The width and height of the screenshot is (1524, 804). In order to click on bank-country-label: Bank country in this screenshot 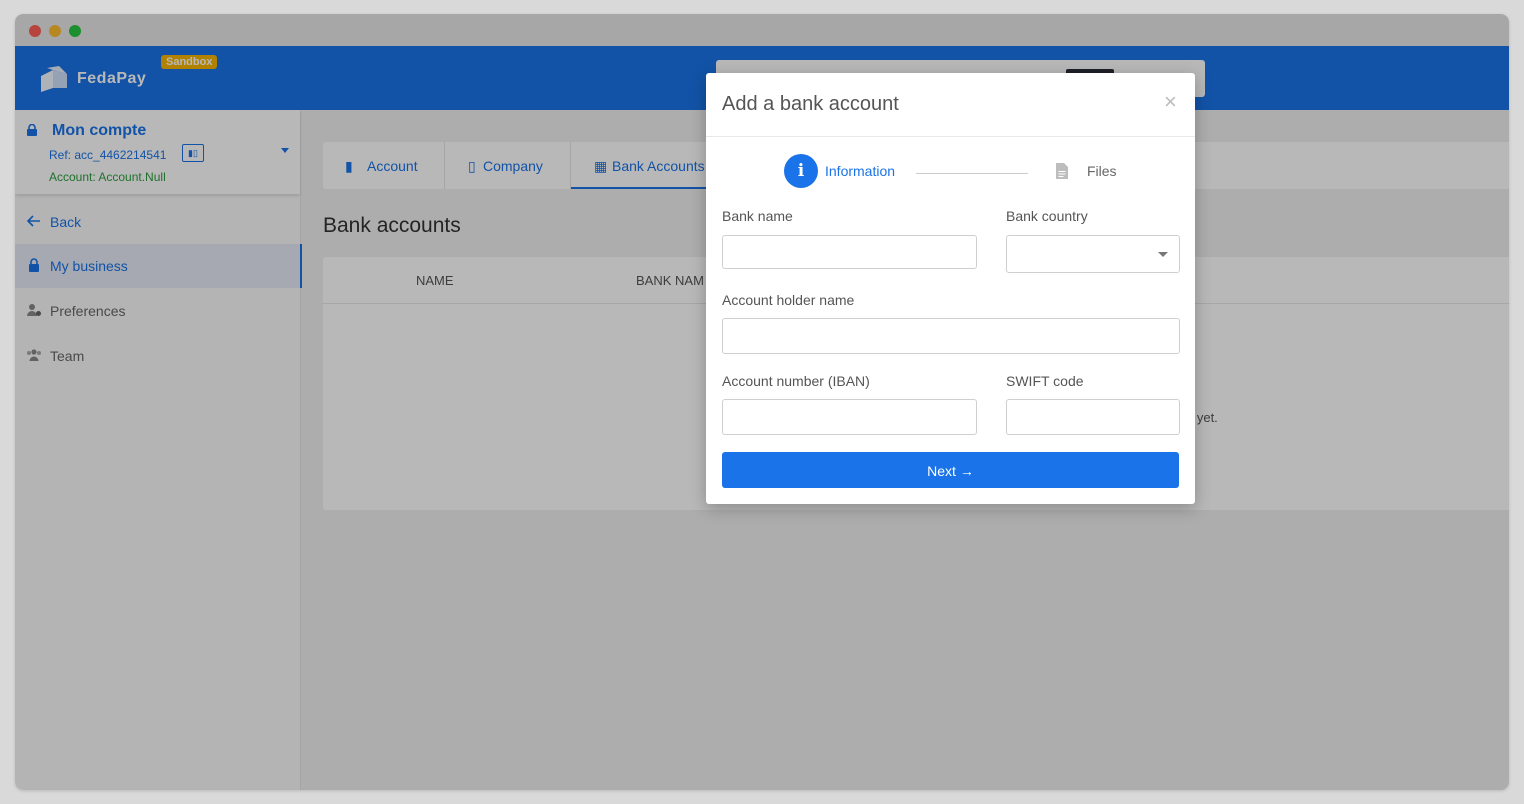, I will do `click(1047, 216)`.